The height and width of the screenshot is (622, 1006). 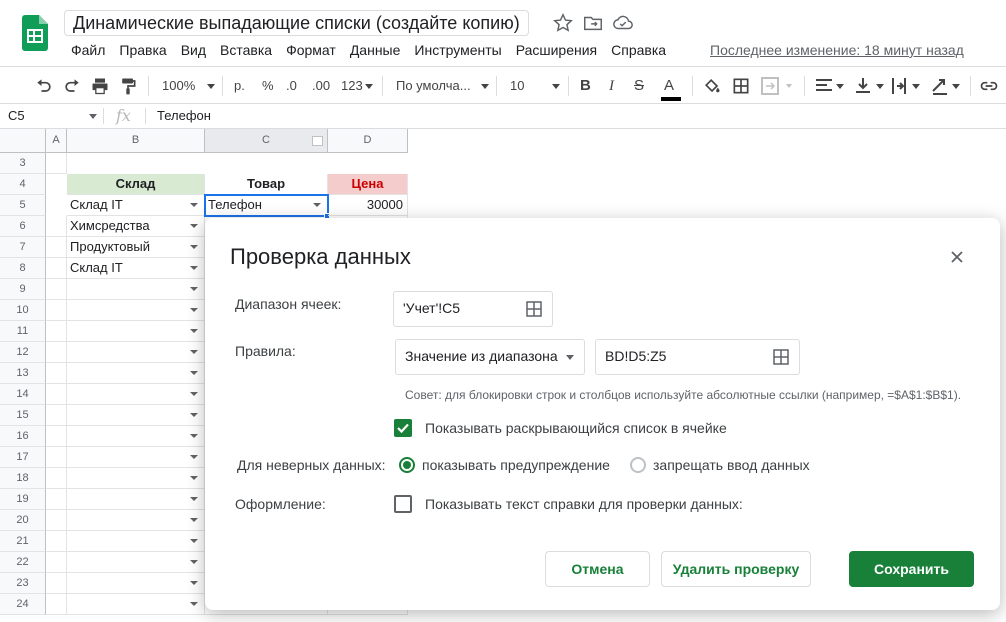 I want to click on column-header-c: C, so click(x=266, y=141).